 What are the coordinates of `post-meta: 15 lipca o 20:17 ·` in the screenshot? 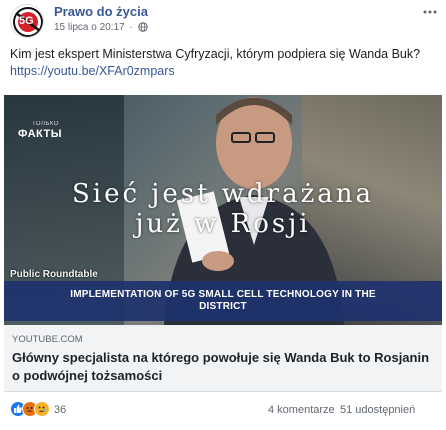 It's located at (101, 27).